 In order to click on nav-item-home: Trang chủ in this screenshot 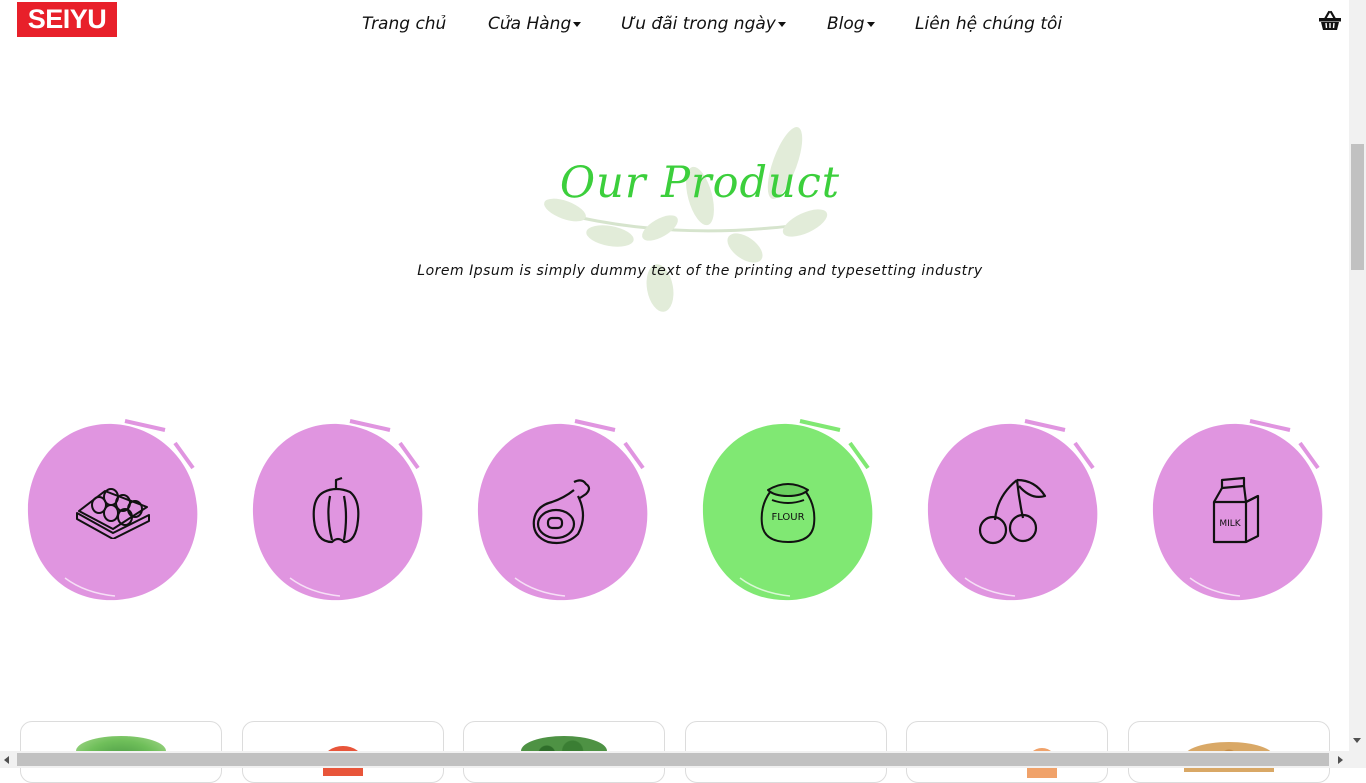, I will do `click(404, 24)`.